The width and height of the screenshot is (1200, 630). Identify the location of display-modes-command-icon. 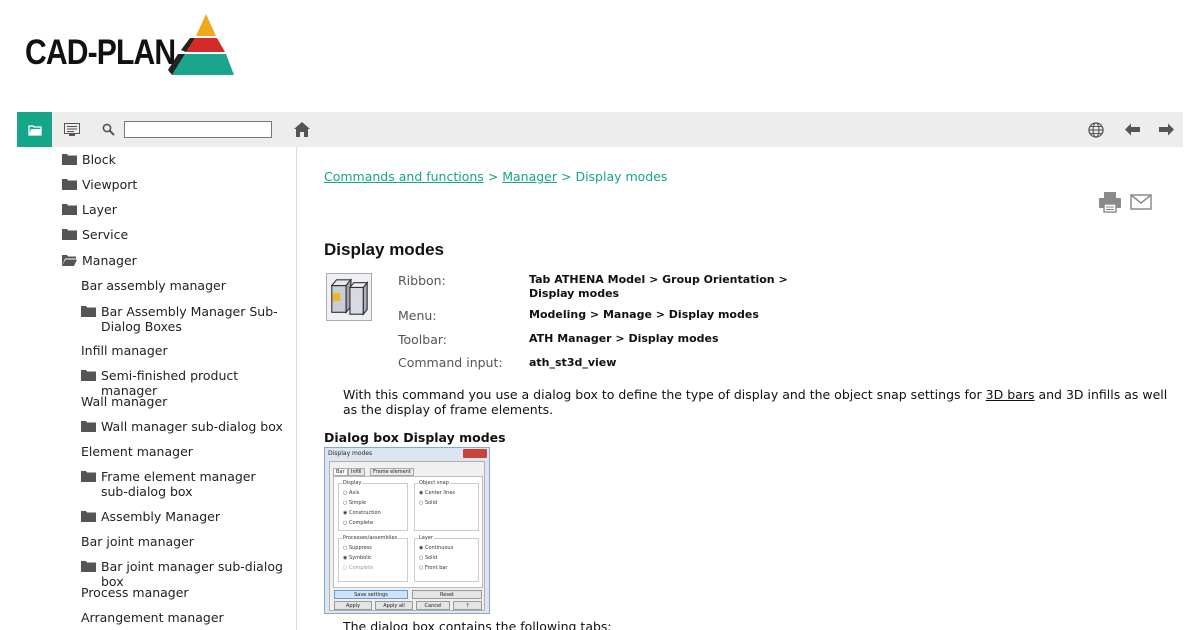
(349, 297).